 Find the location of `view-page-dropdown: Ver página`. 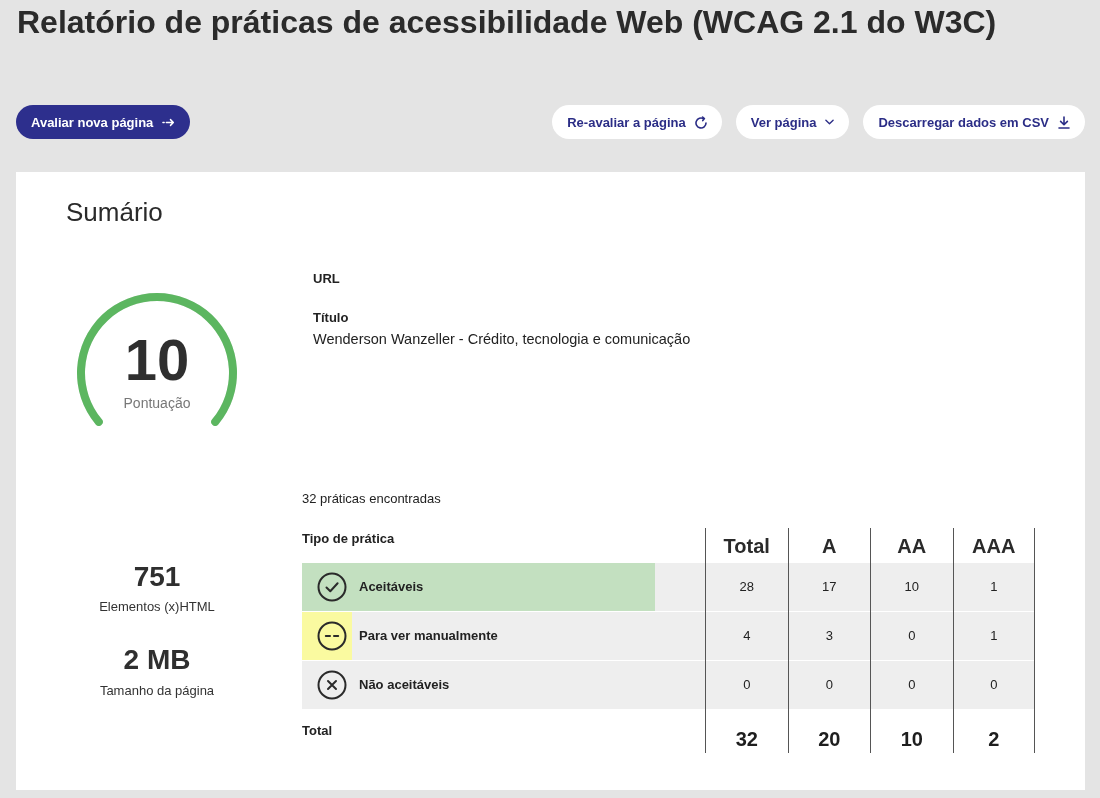

view-page-dropdown: Ver página is located at coordinates (792, 122).